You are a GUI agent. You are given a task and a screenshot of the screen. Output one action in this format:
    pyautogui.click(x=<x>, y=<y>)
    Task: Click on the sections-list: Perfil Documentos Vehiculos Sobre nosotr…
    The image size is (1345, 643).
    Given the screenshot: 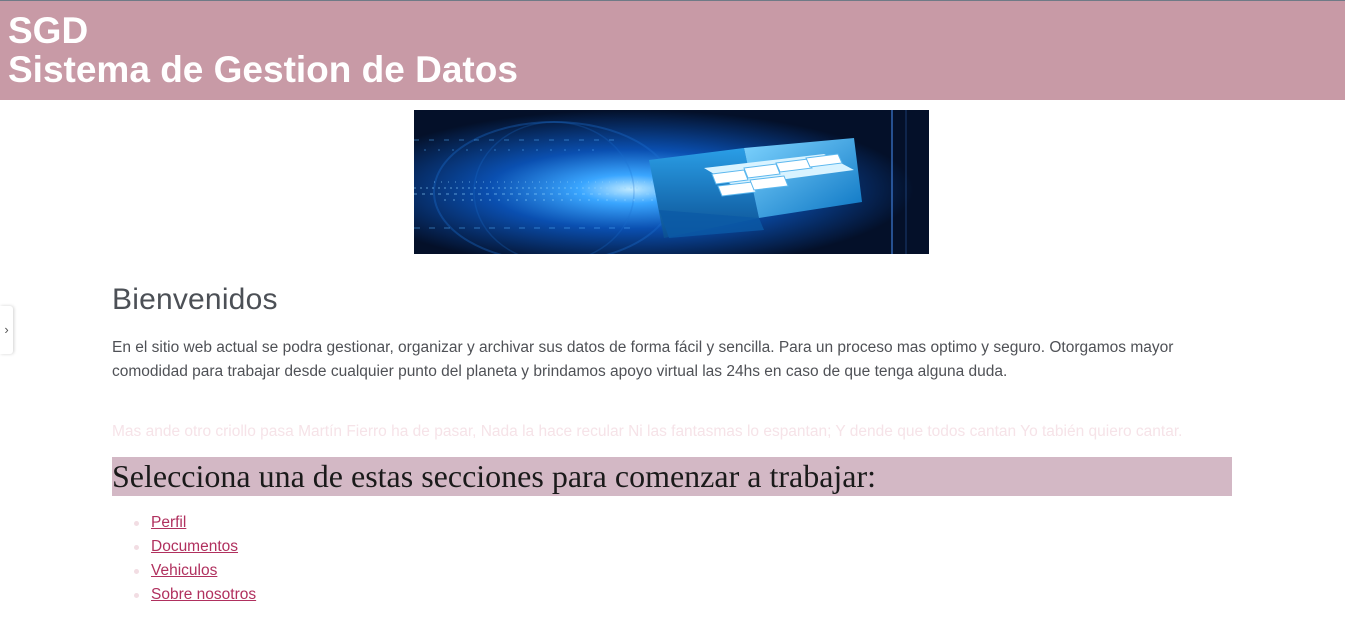 What is the action you would take?
    pyautogui.click(x=184, y=559)
    